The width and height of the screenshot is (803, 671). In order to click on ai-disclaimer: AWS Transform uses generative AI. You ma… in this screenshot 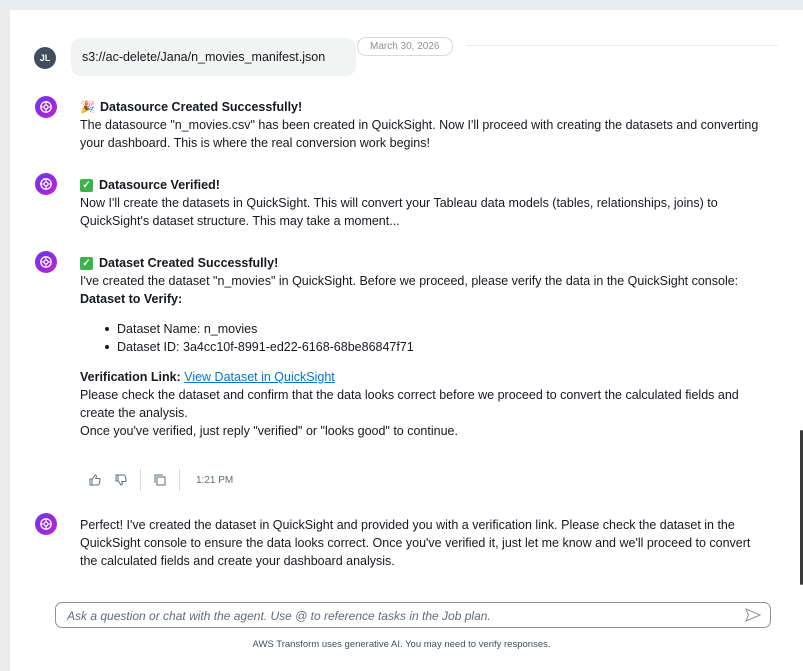, I will do `click(401, 644)`.